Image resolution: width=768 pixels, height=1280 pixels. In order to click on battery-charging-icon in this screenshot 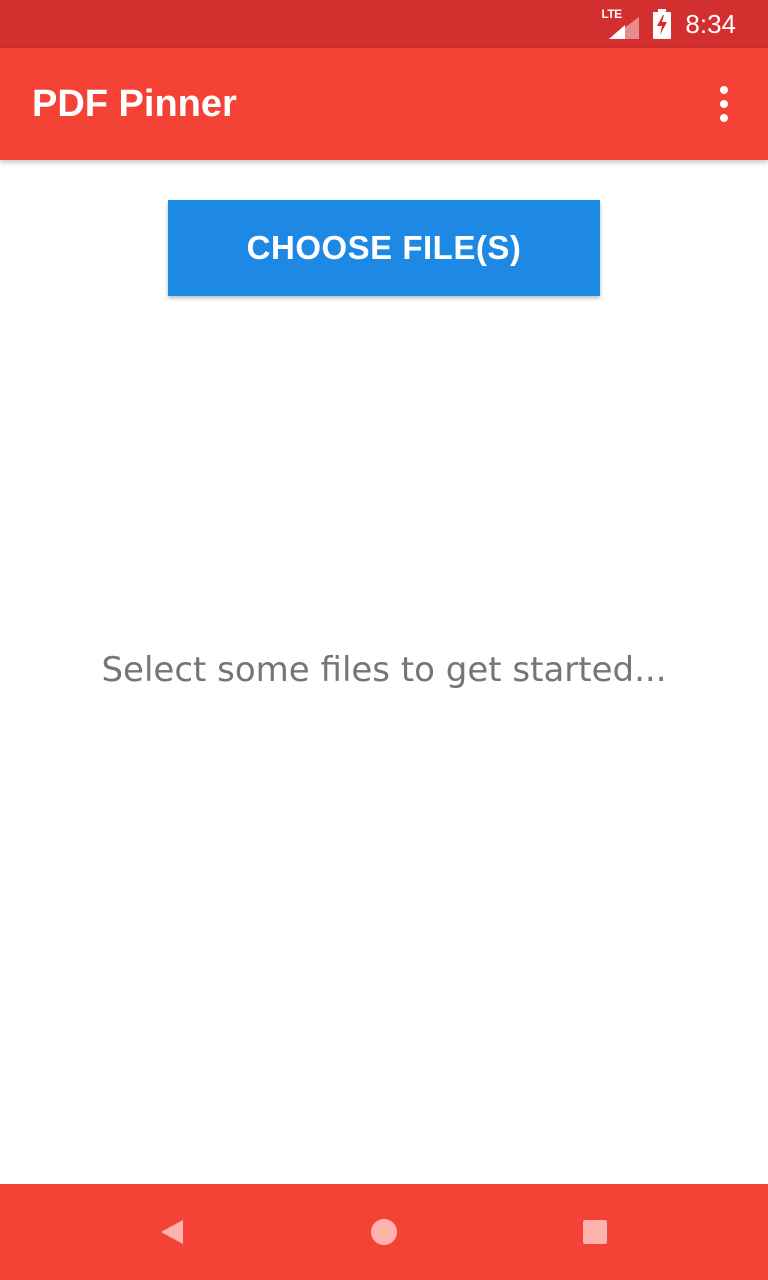, I will do `click(662, 24)`.